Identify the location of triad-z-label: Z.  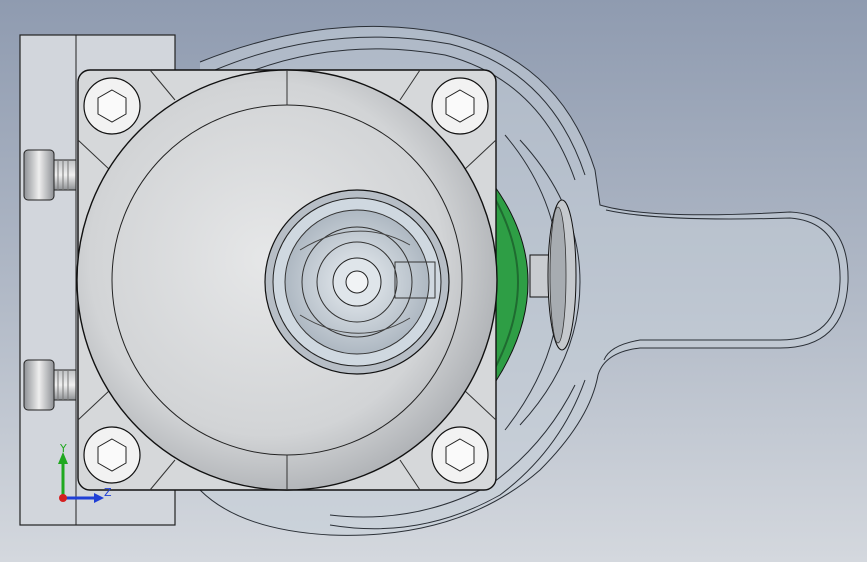
(108, 492).